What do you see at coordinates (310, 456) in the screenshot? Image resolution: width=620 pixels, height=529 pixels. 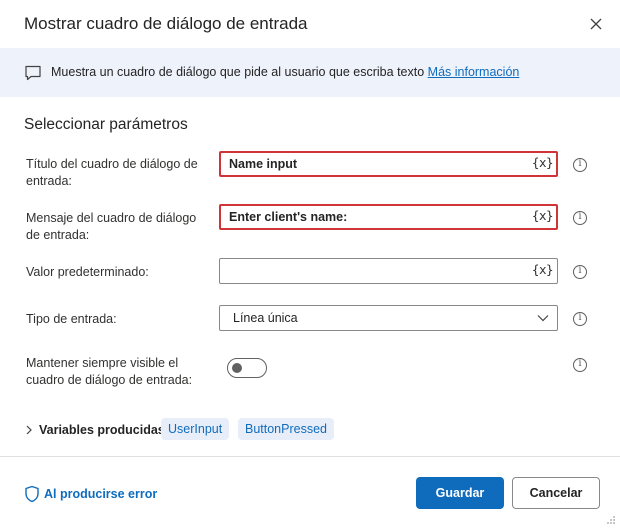 I see `footer-divider` at bounding box center [310, 456].